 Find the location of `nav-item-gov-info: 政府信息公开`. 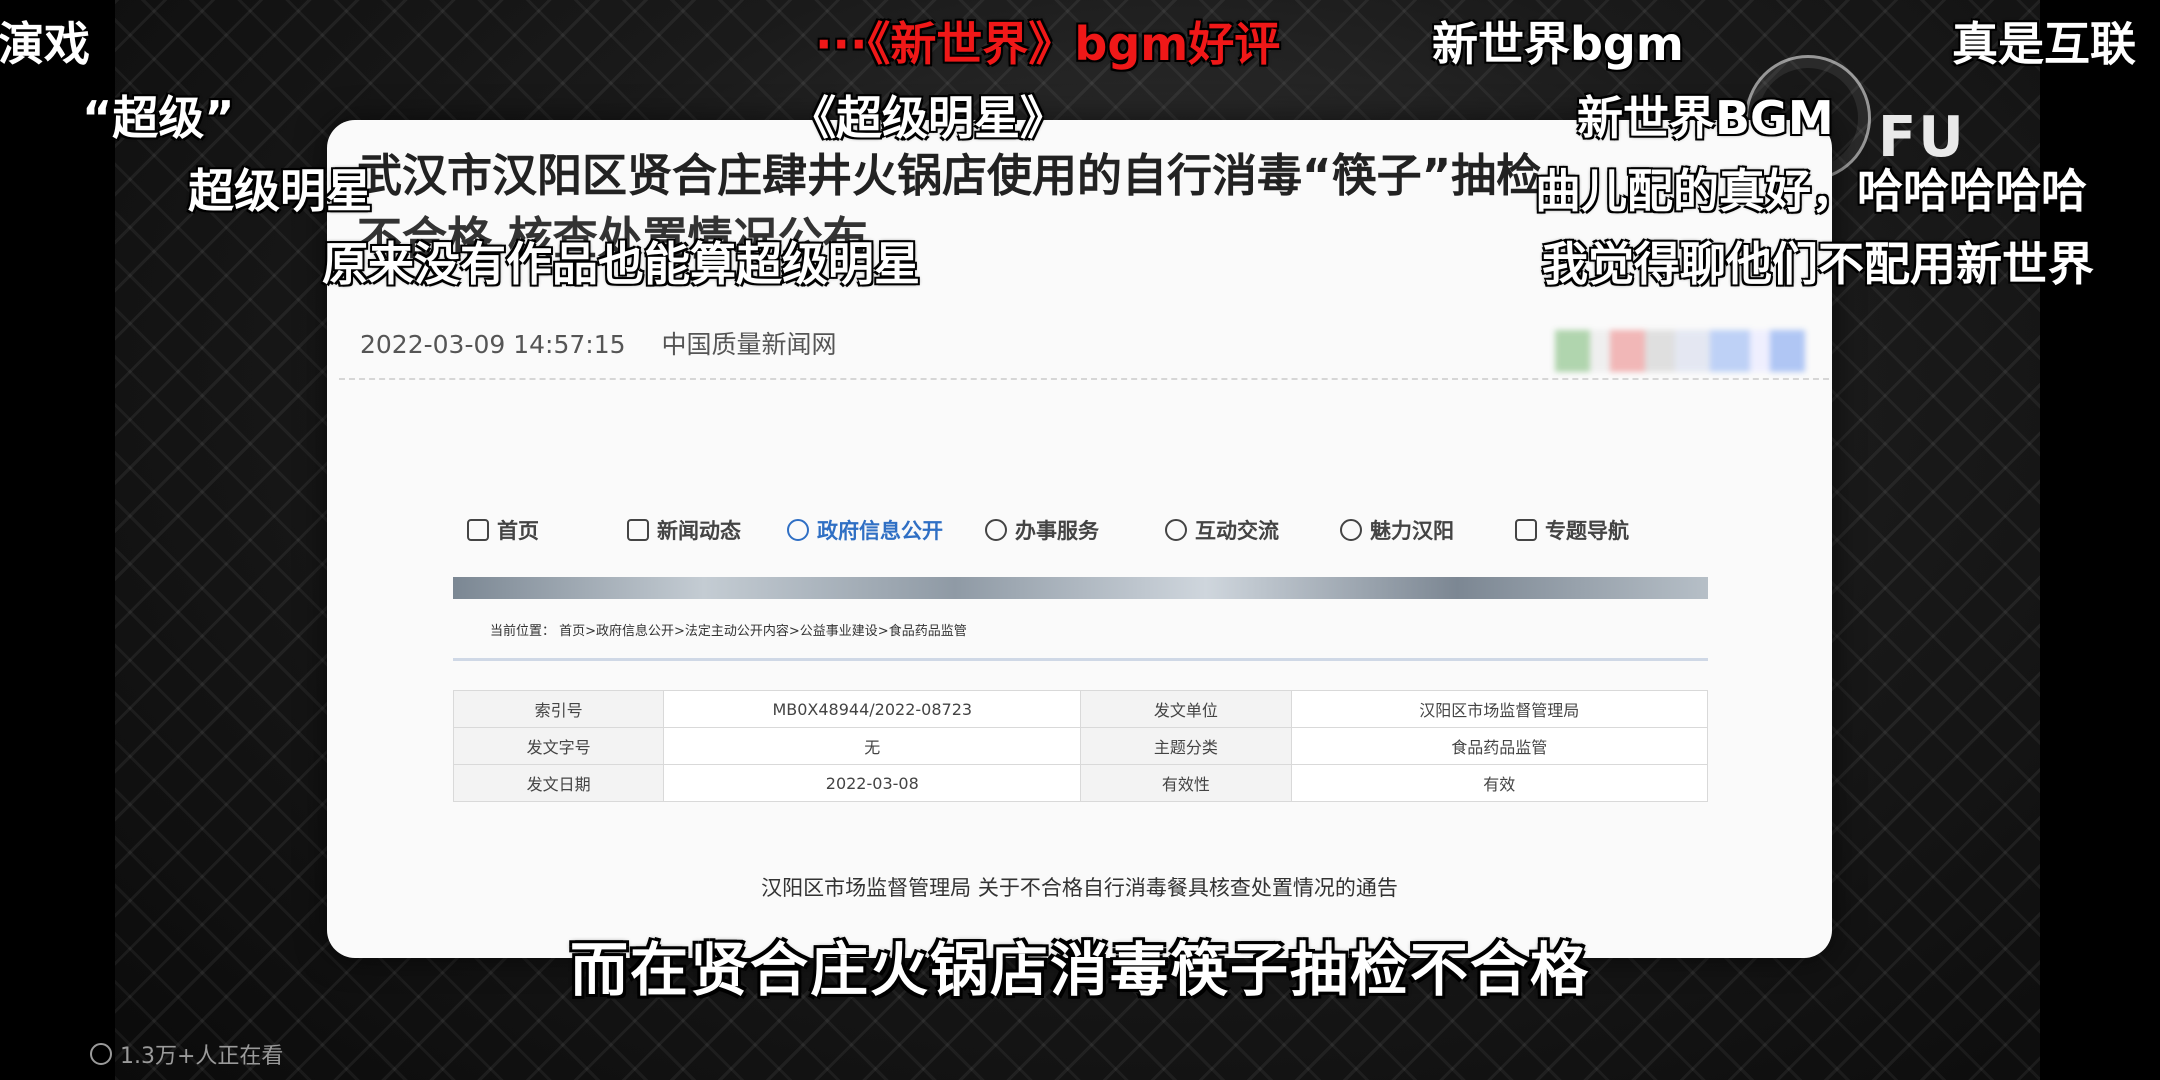

nav-item-gov-info: 政府信息公开 is located at coordinates (865, 530).